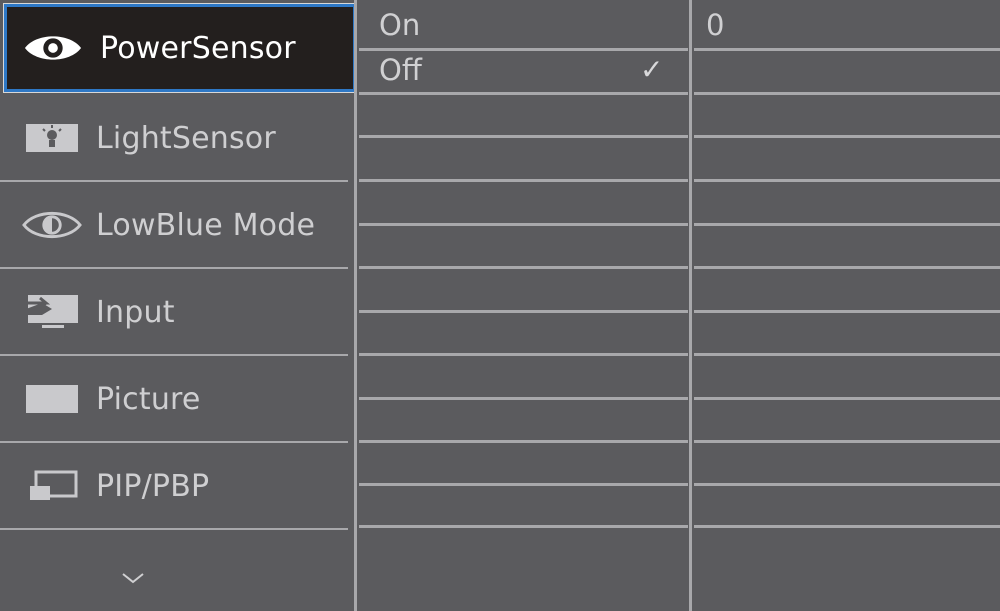 The height and width of the screenshot is (611, 1000). What do you see at coordinates (52, 138) in the screenshot?
I see `light-sensor-icon` at bounding box center [52, 138].